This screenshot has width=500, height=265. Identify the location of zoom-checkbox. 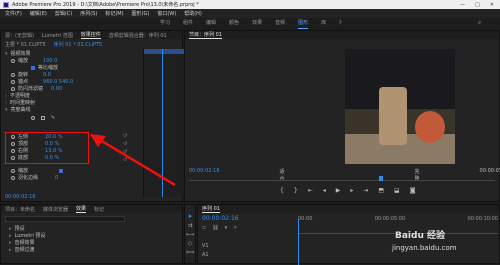
(61, 170).